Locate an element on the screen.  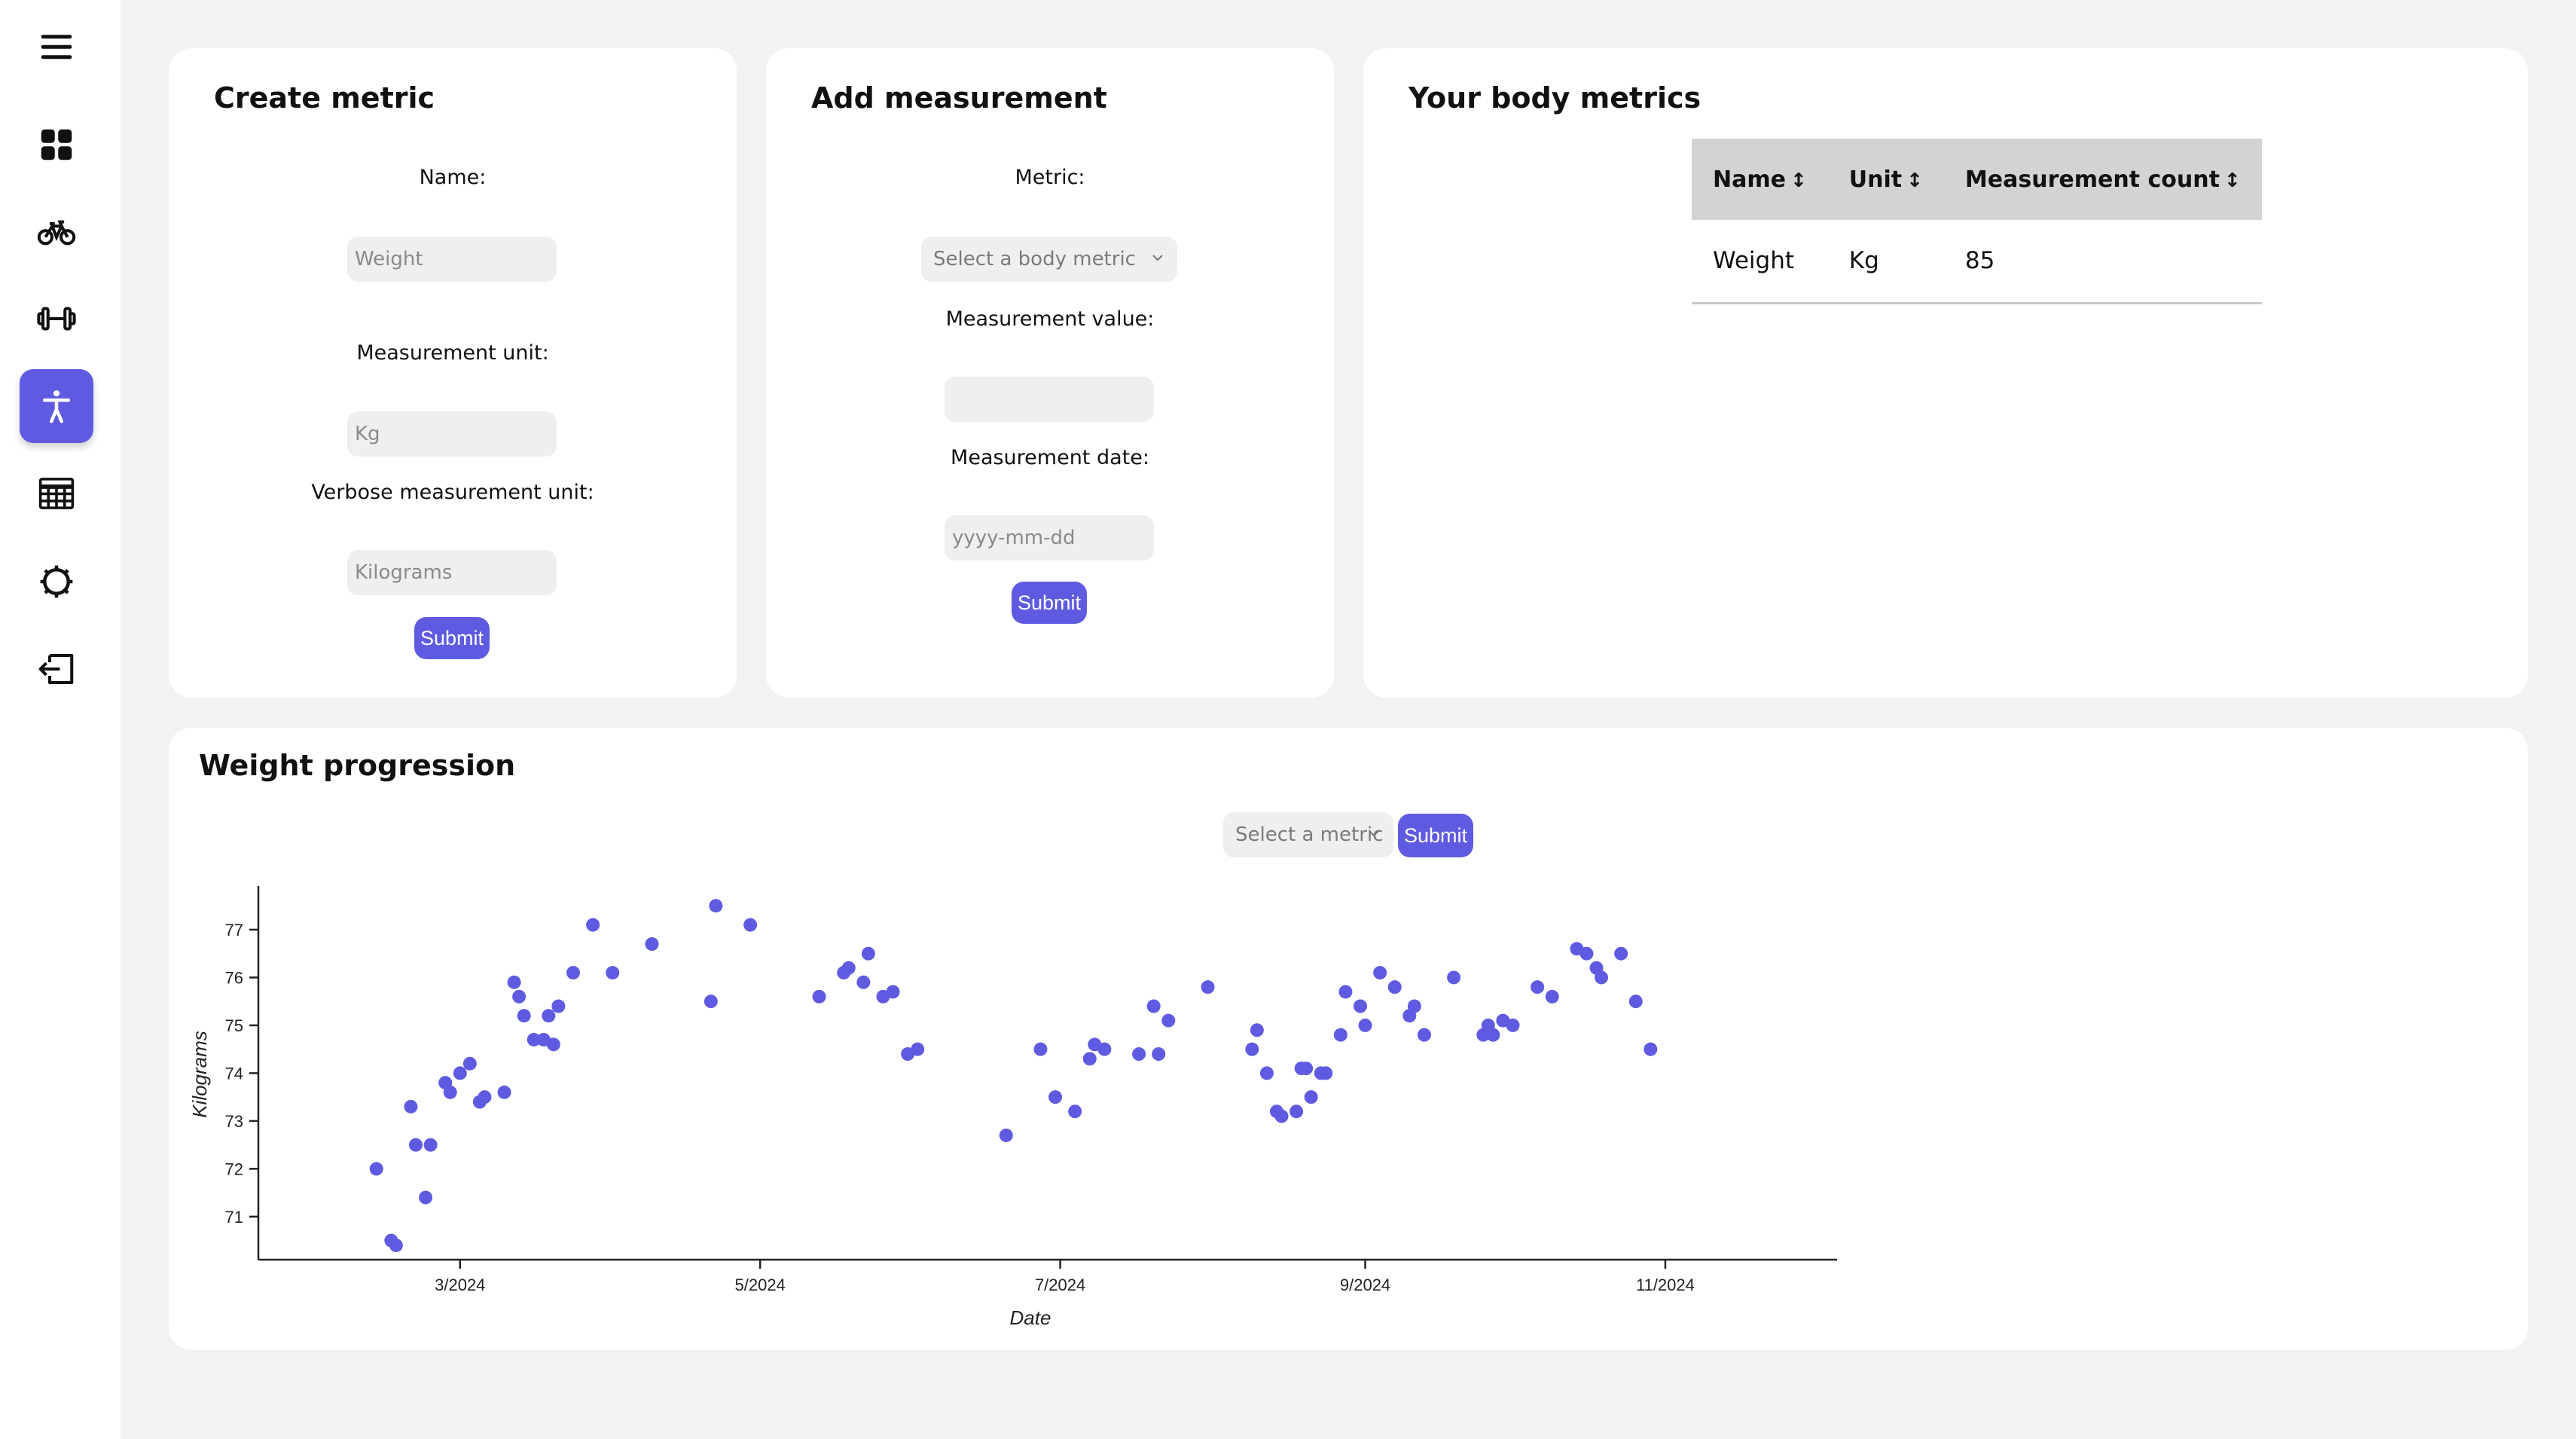
cell-name: Weight is located at coordinates (1760, 262).